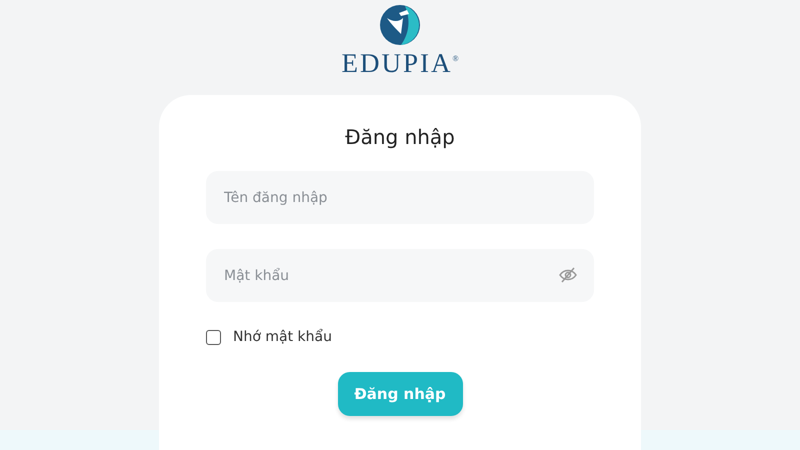  I want to click on logo-text: EDUPIA$^{®}$, so click(400, 63).